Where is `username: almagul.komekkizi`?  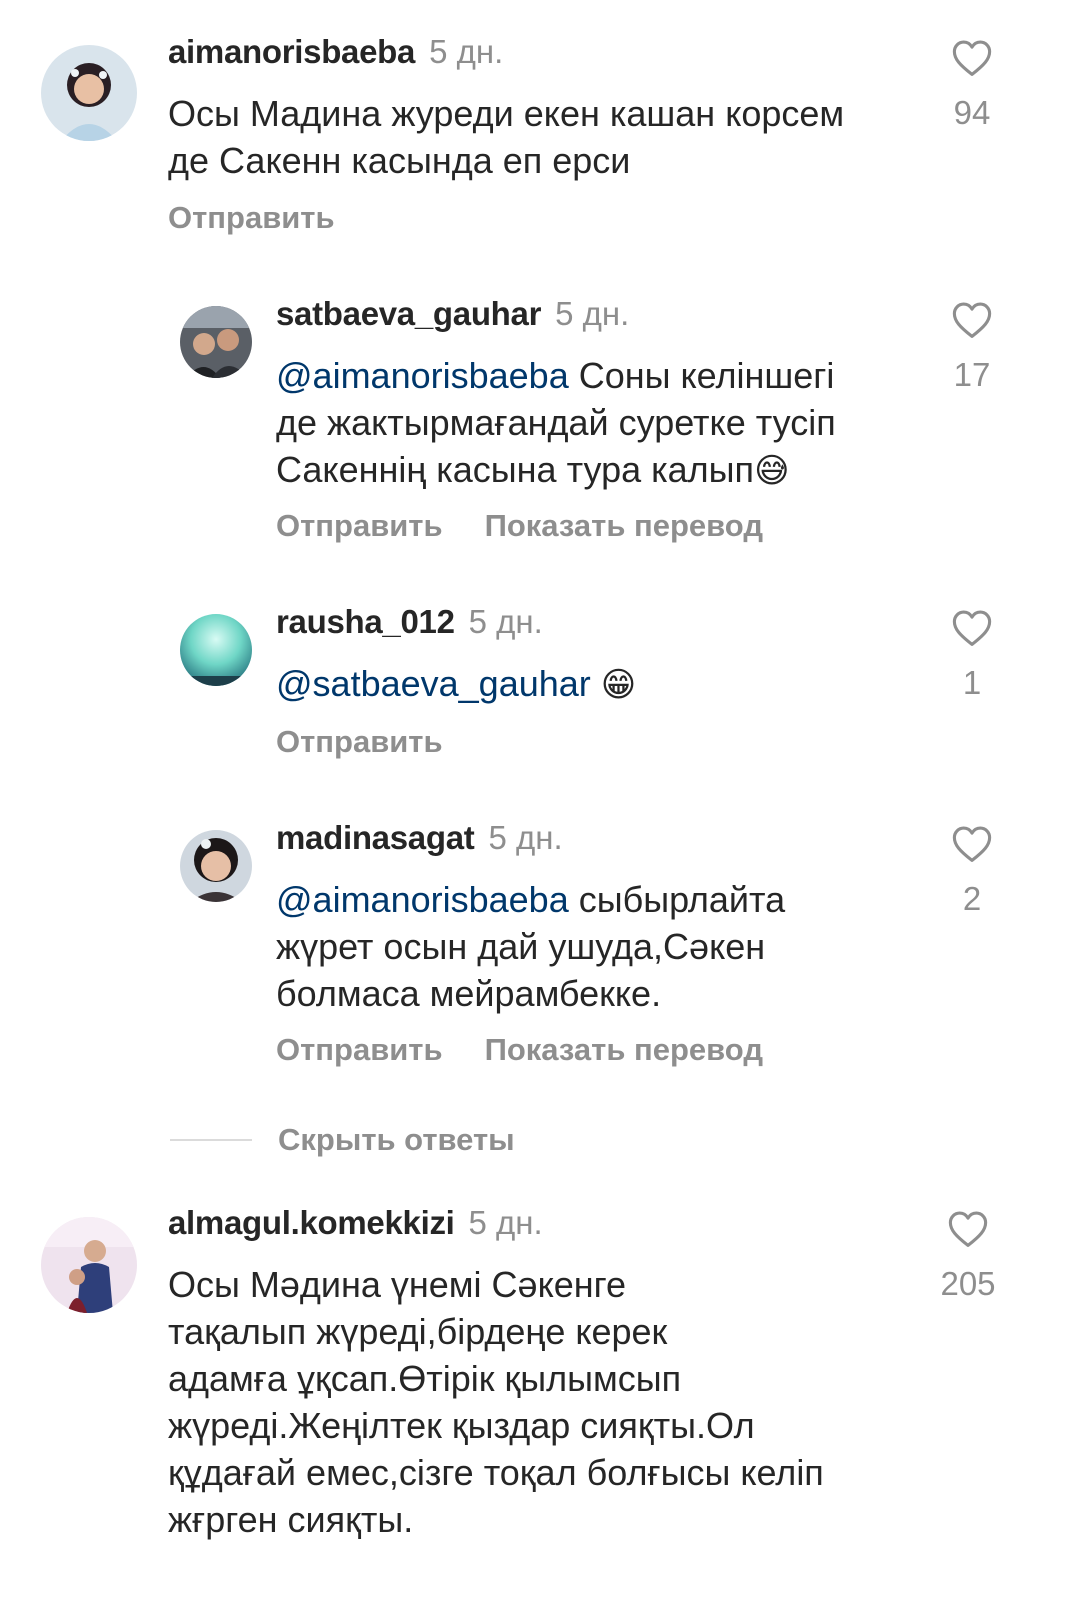
username: almagul.komekkizi is located at coordinates (311, 1222).